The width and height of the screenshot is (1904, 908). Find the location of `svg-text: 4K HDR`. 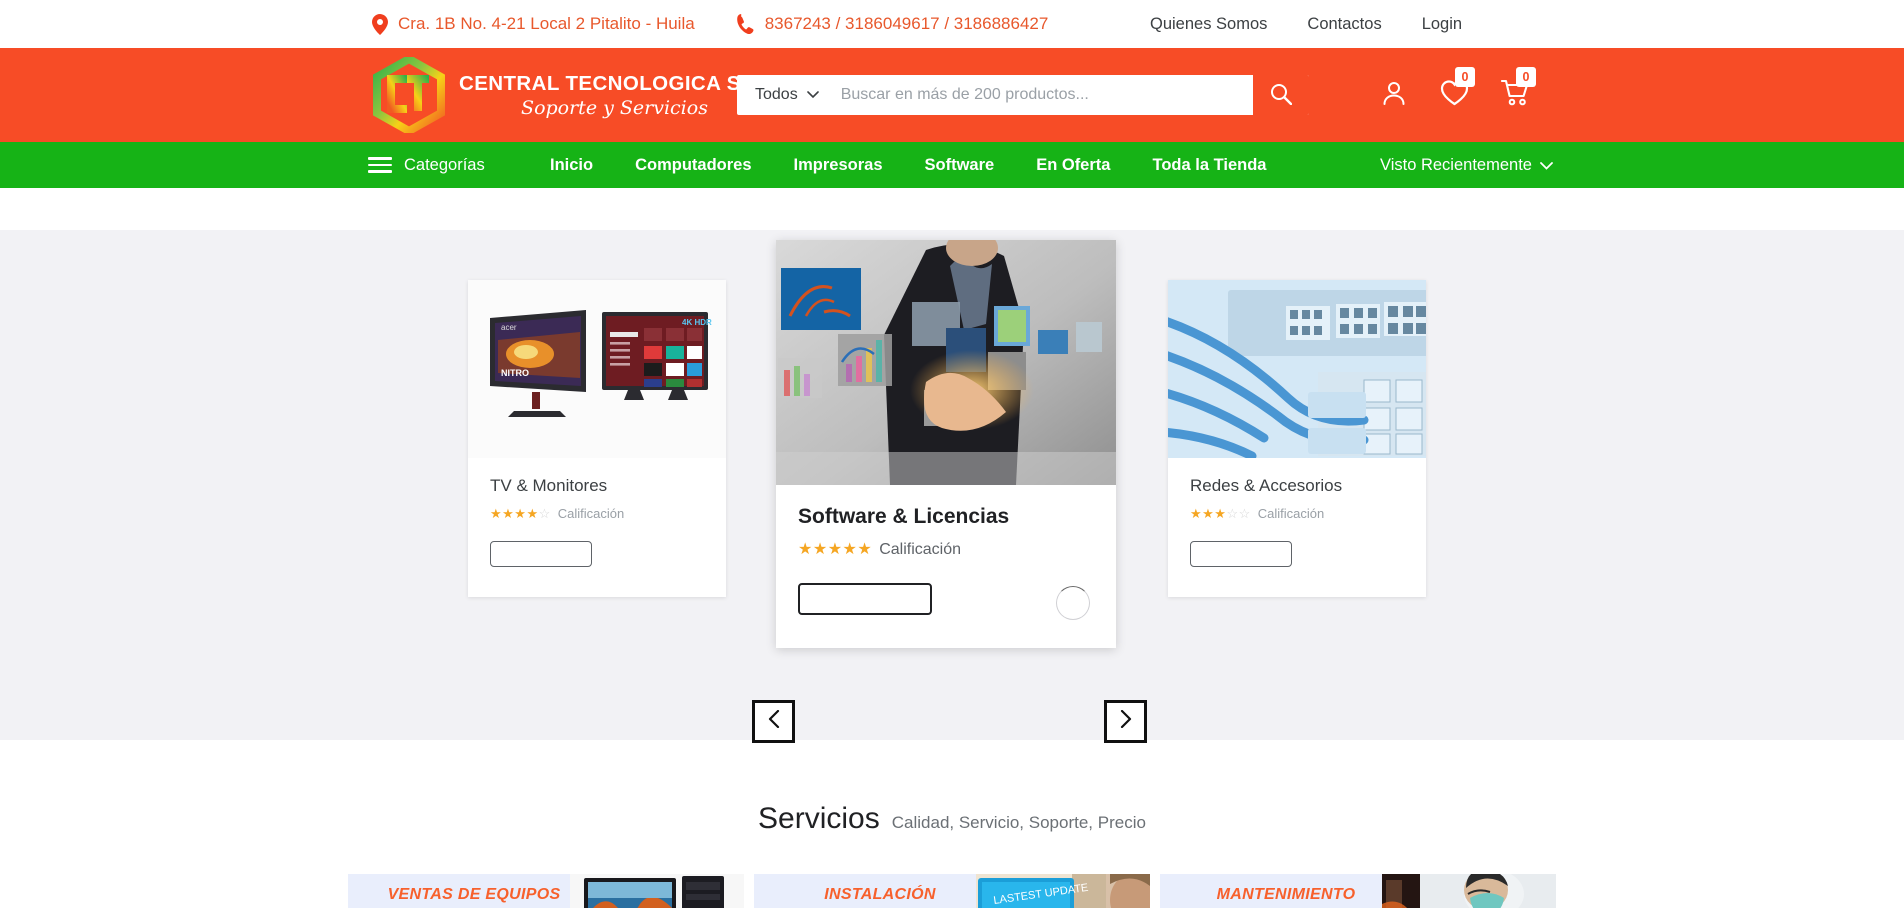

svg-text: 4K HDR is located at coordinates (697, 322).